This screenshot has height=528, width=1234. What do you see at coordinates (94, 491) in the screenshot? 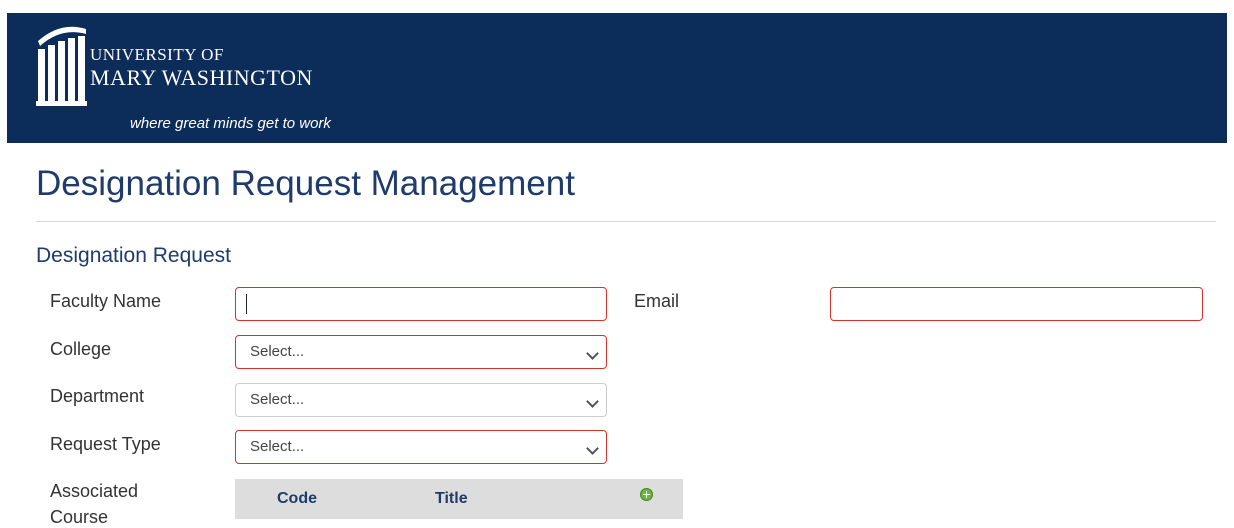
I see `associated-course-label-line1: Associated` at bounding box center [94, 491].